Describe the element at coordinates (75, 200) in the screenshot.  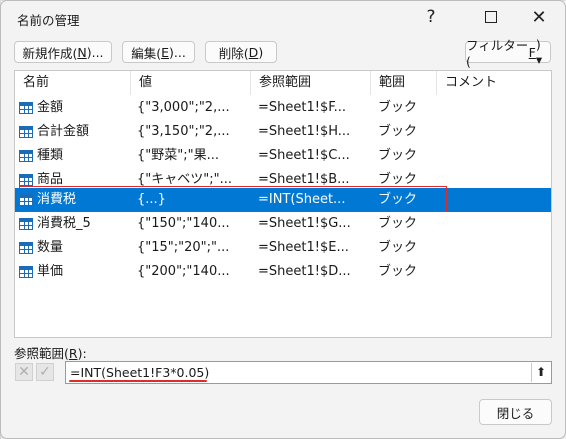
I see `cell-name: 消費税` at that location.